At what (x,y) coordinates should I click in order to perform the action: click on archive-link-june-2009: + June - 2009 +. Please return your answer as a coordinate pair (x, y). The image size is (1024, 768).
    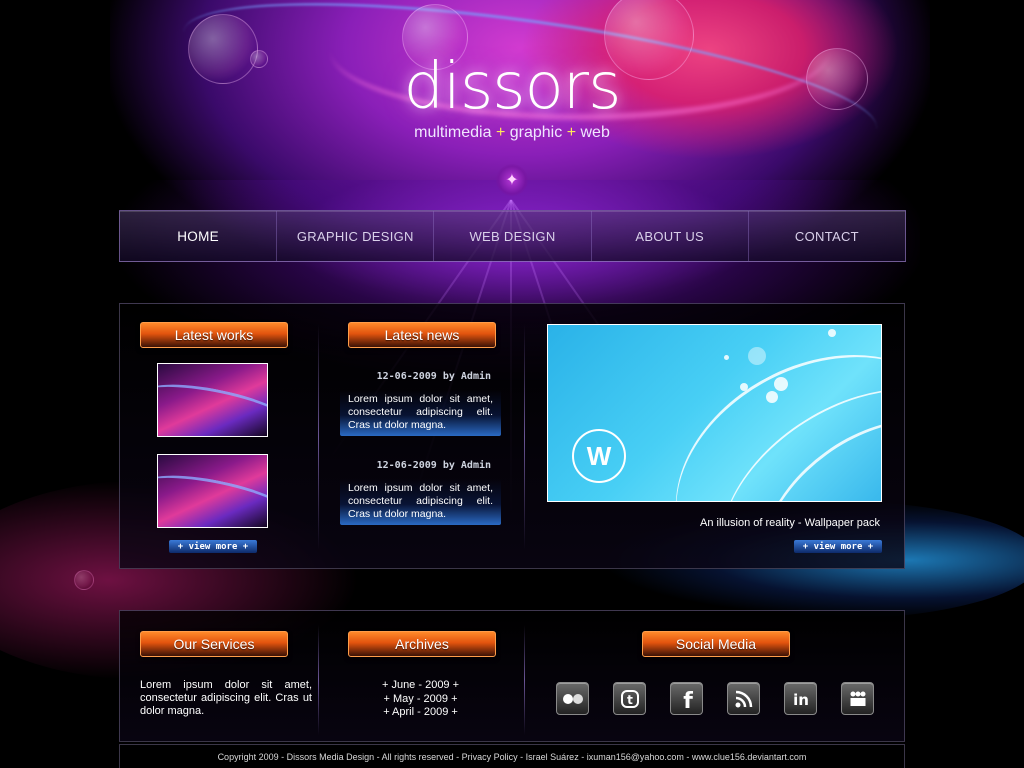
    Looking at the image, I should click on (420, 686).